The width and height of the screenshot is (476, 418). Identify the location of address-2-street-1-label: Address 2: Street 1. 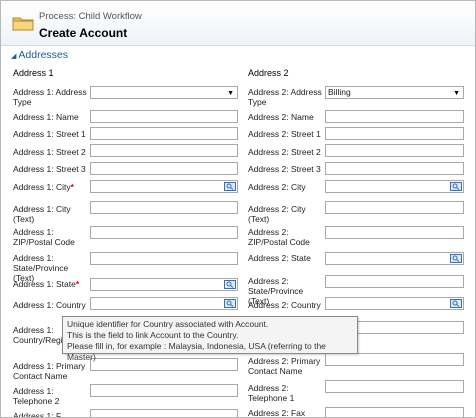
(285, 134).